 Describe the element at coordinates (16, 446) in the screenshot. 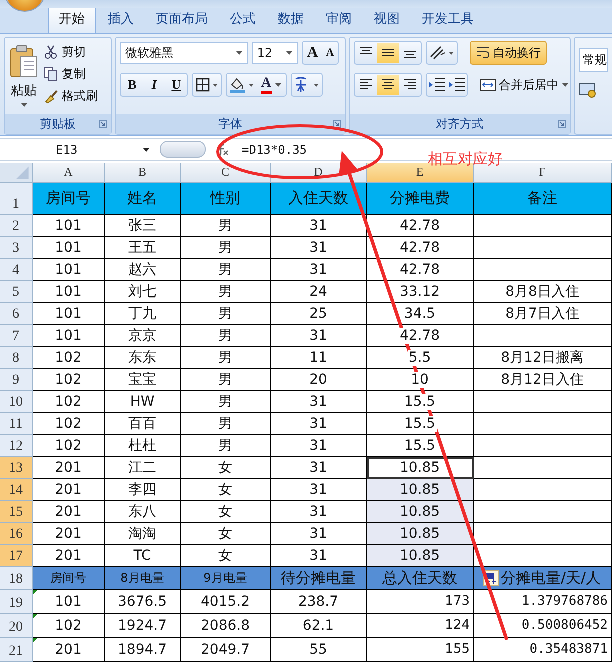

I see `row-number: 12` at that location.